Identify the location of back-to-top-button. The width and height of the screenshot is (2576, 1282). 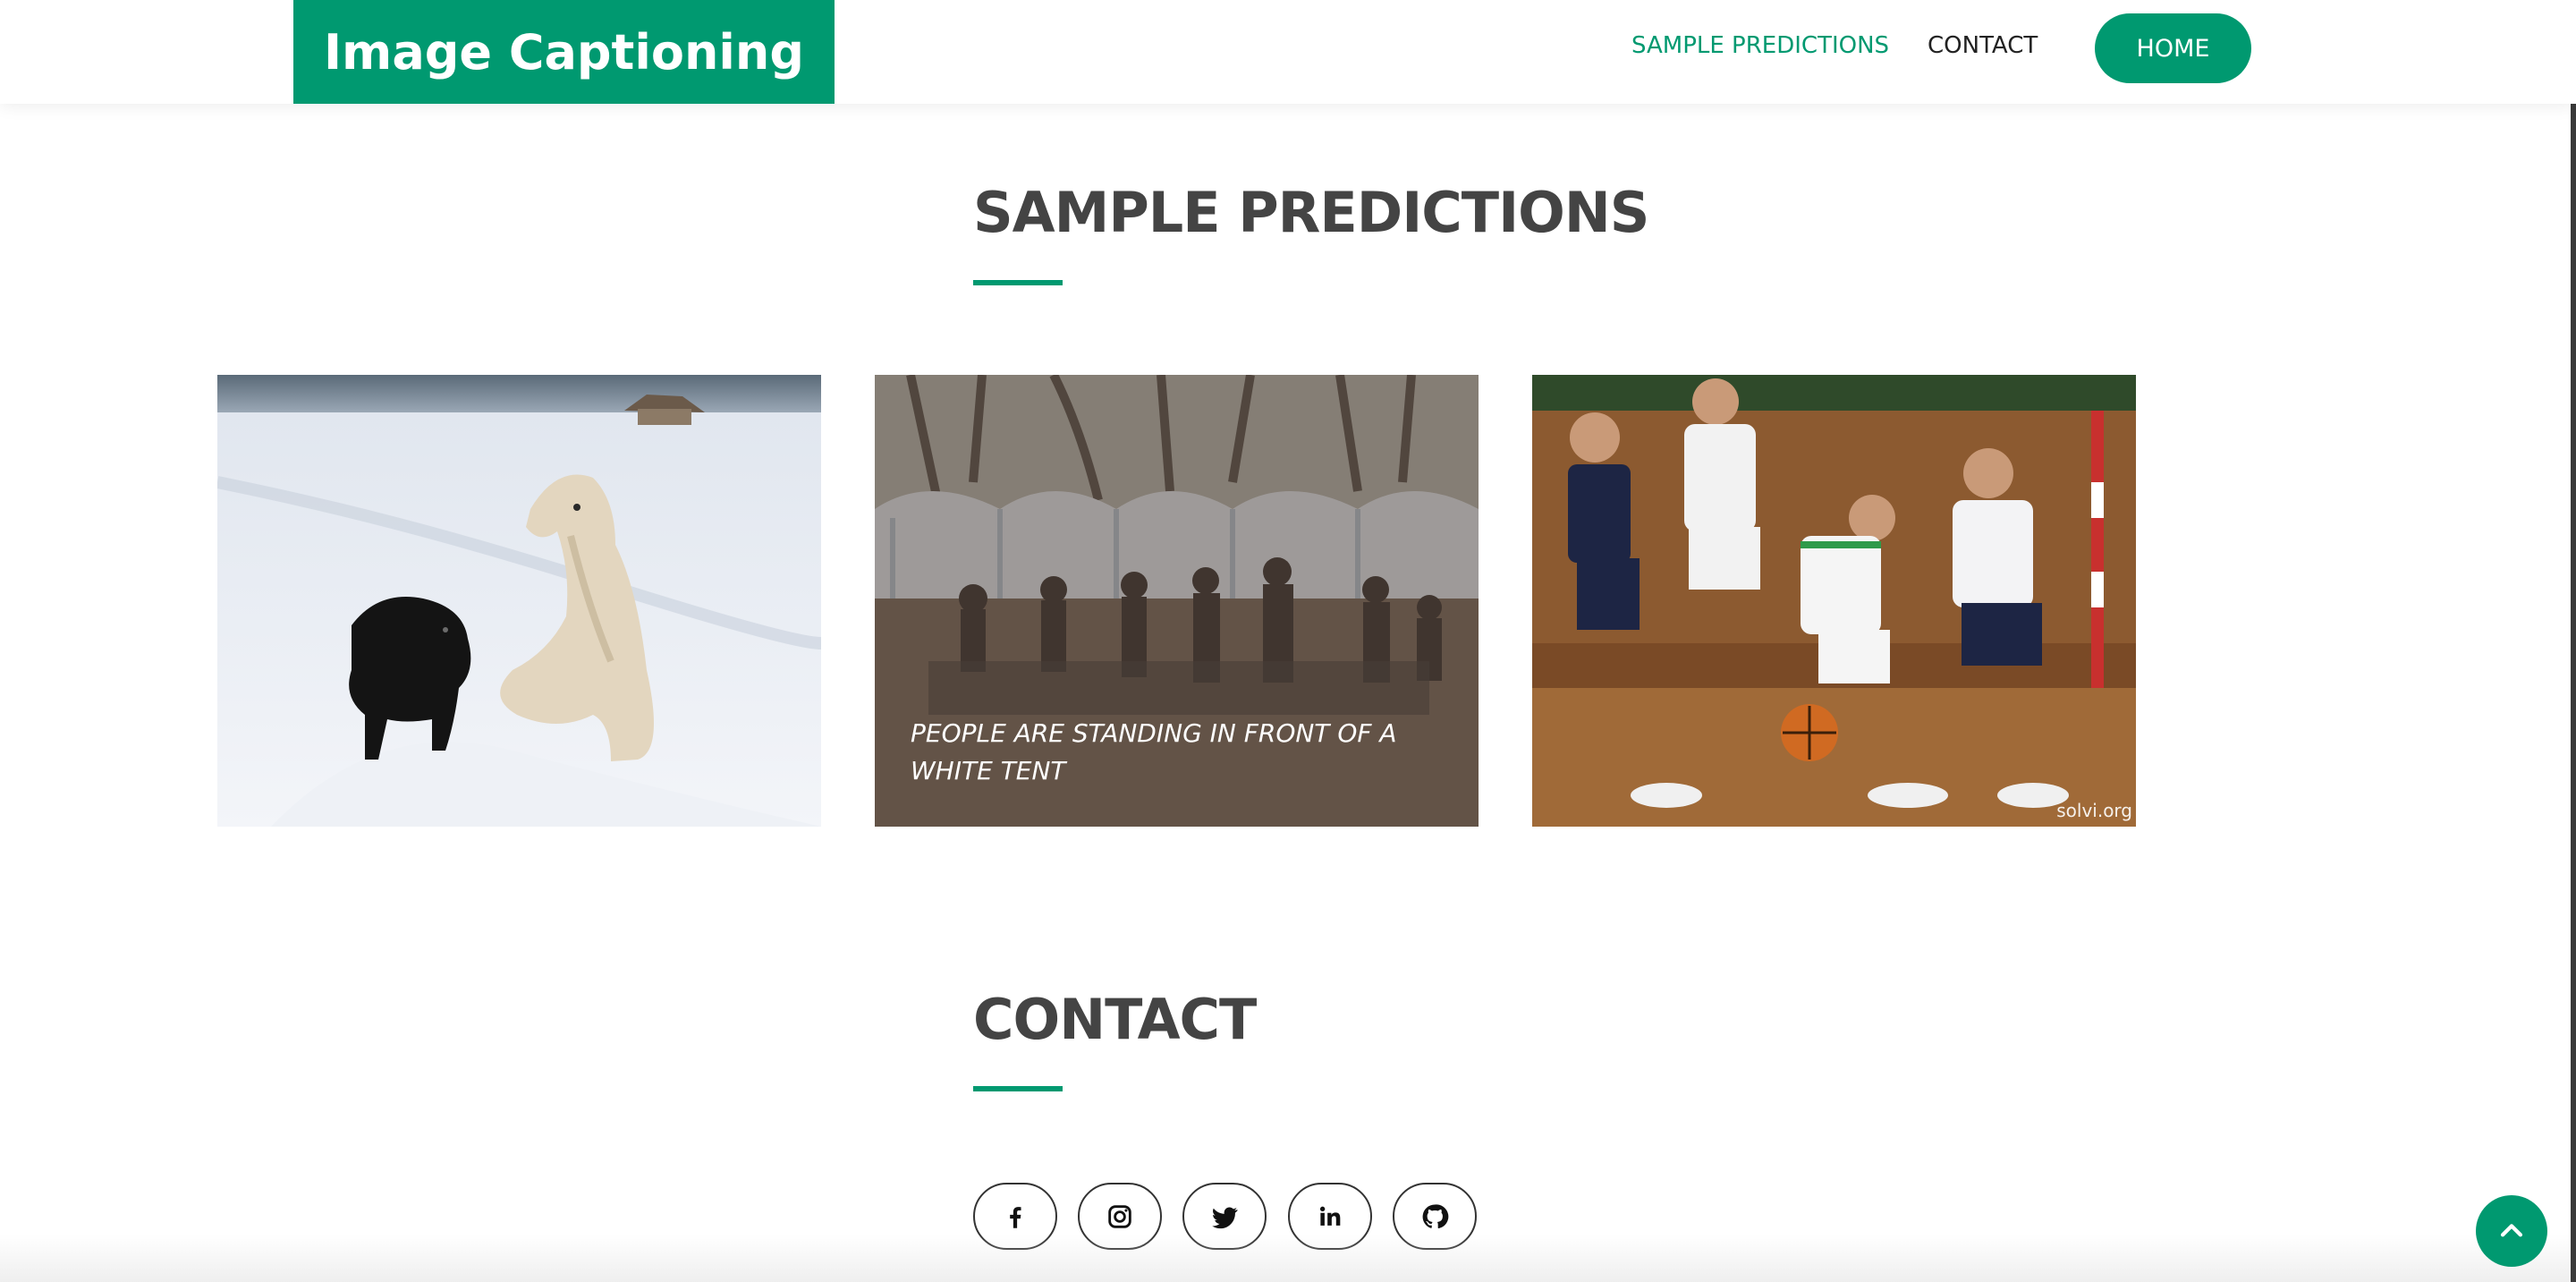
(2511, 1231).